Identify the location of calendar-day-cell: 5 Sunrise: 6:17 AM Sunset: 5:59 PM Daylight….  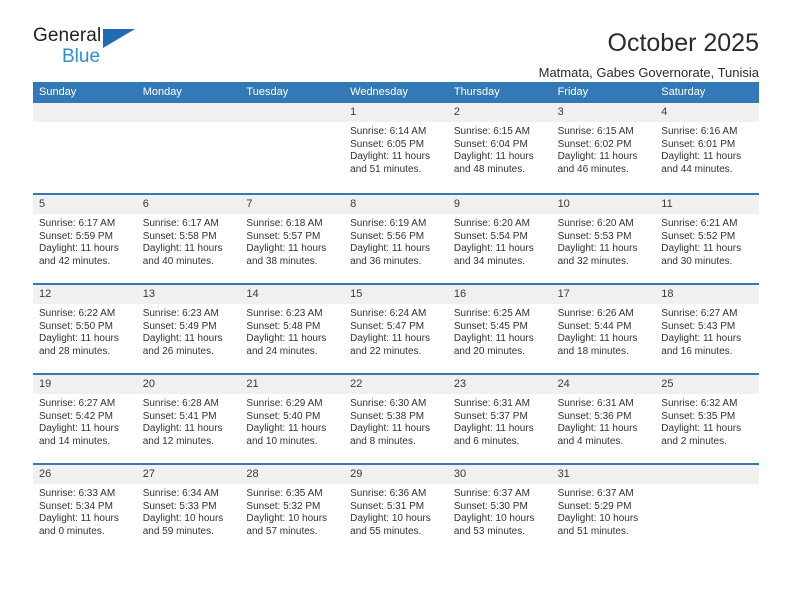
(85, 239).